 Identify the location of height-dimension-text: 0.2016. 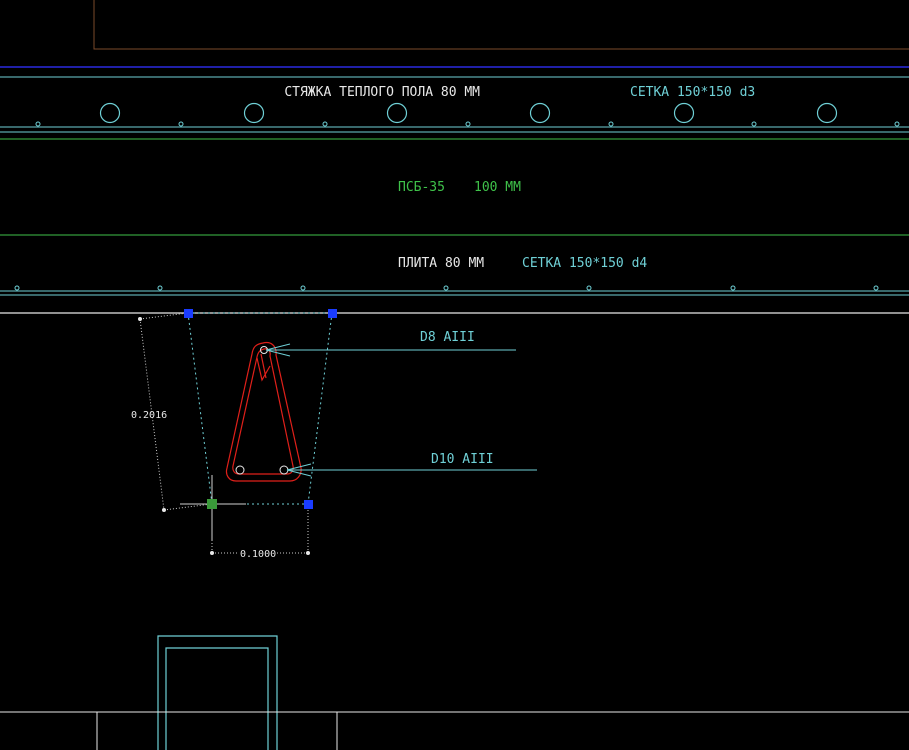
(149, 415).